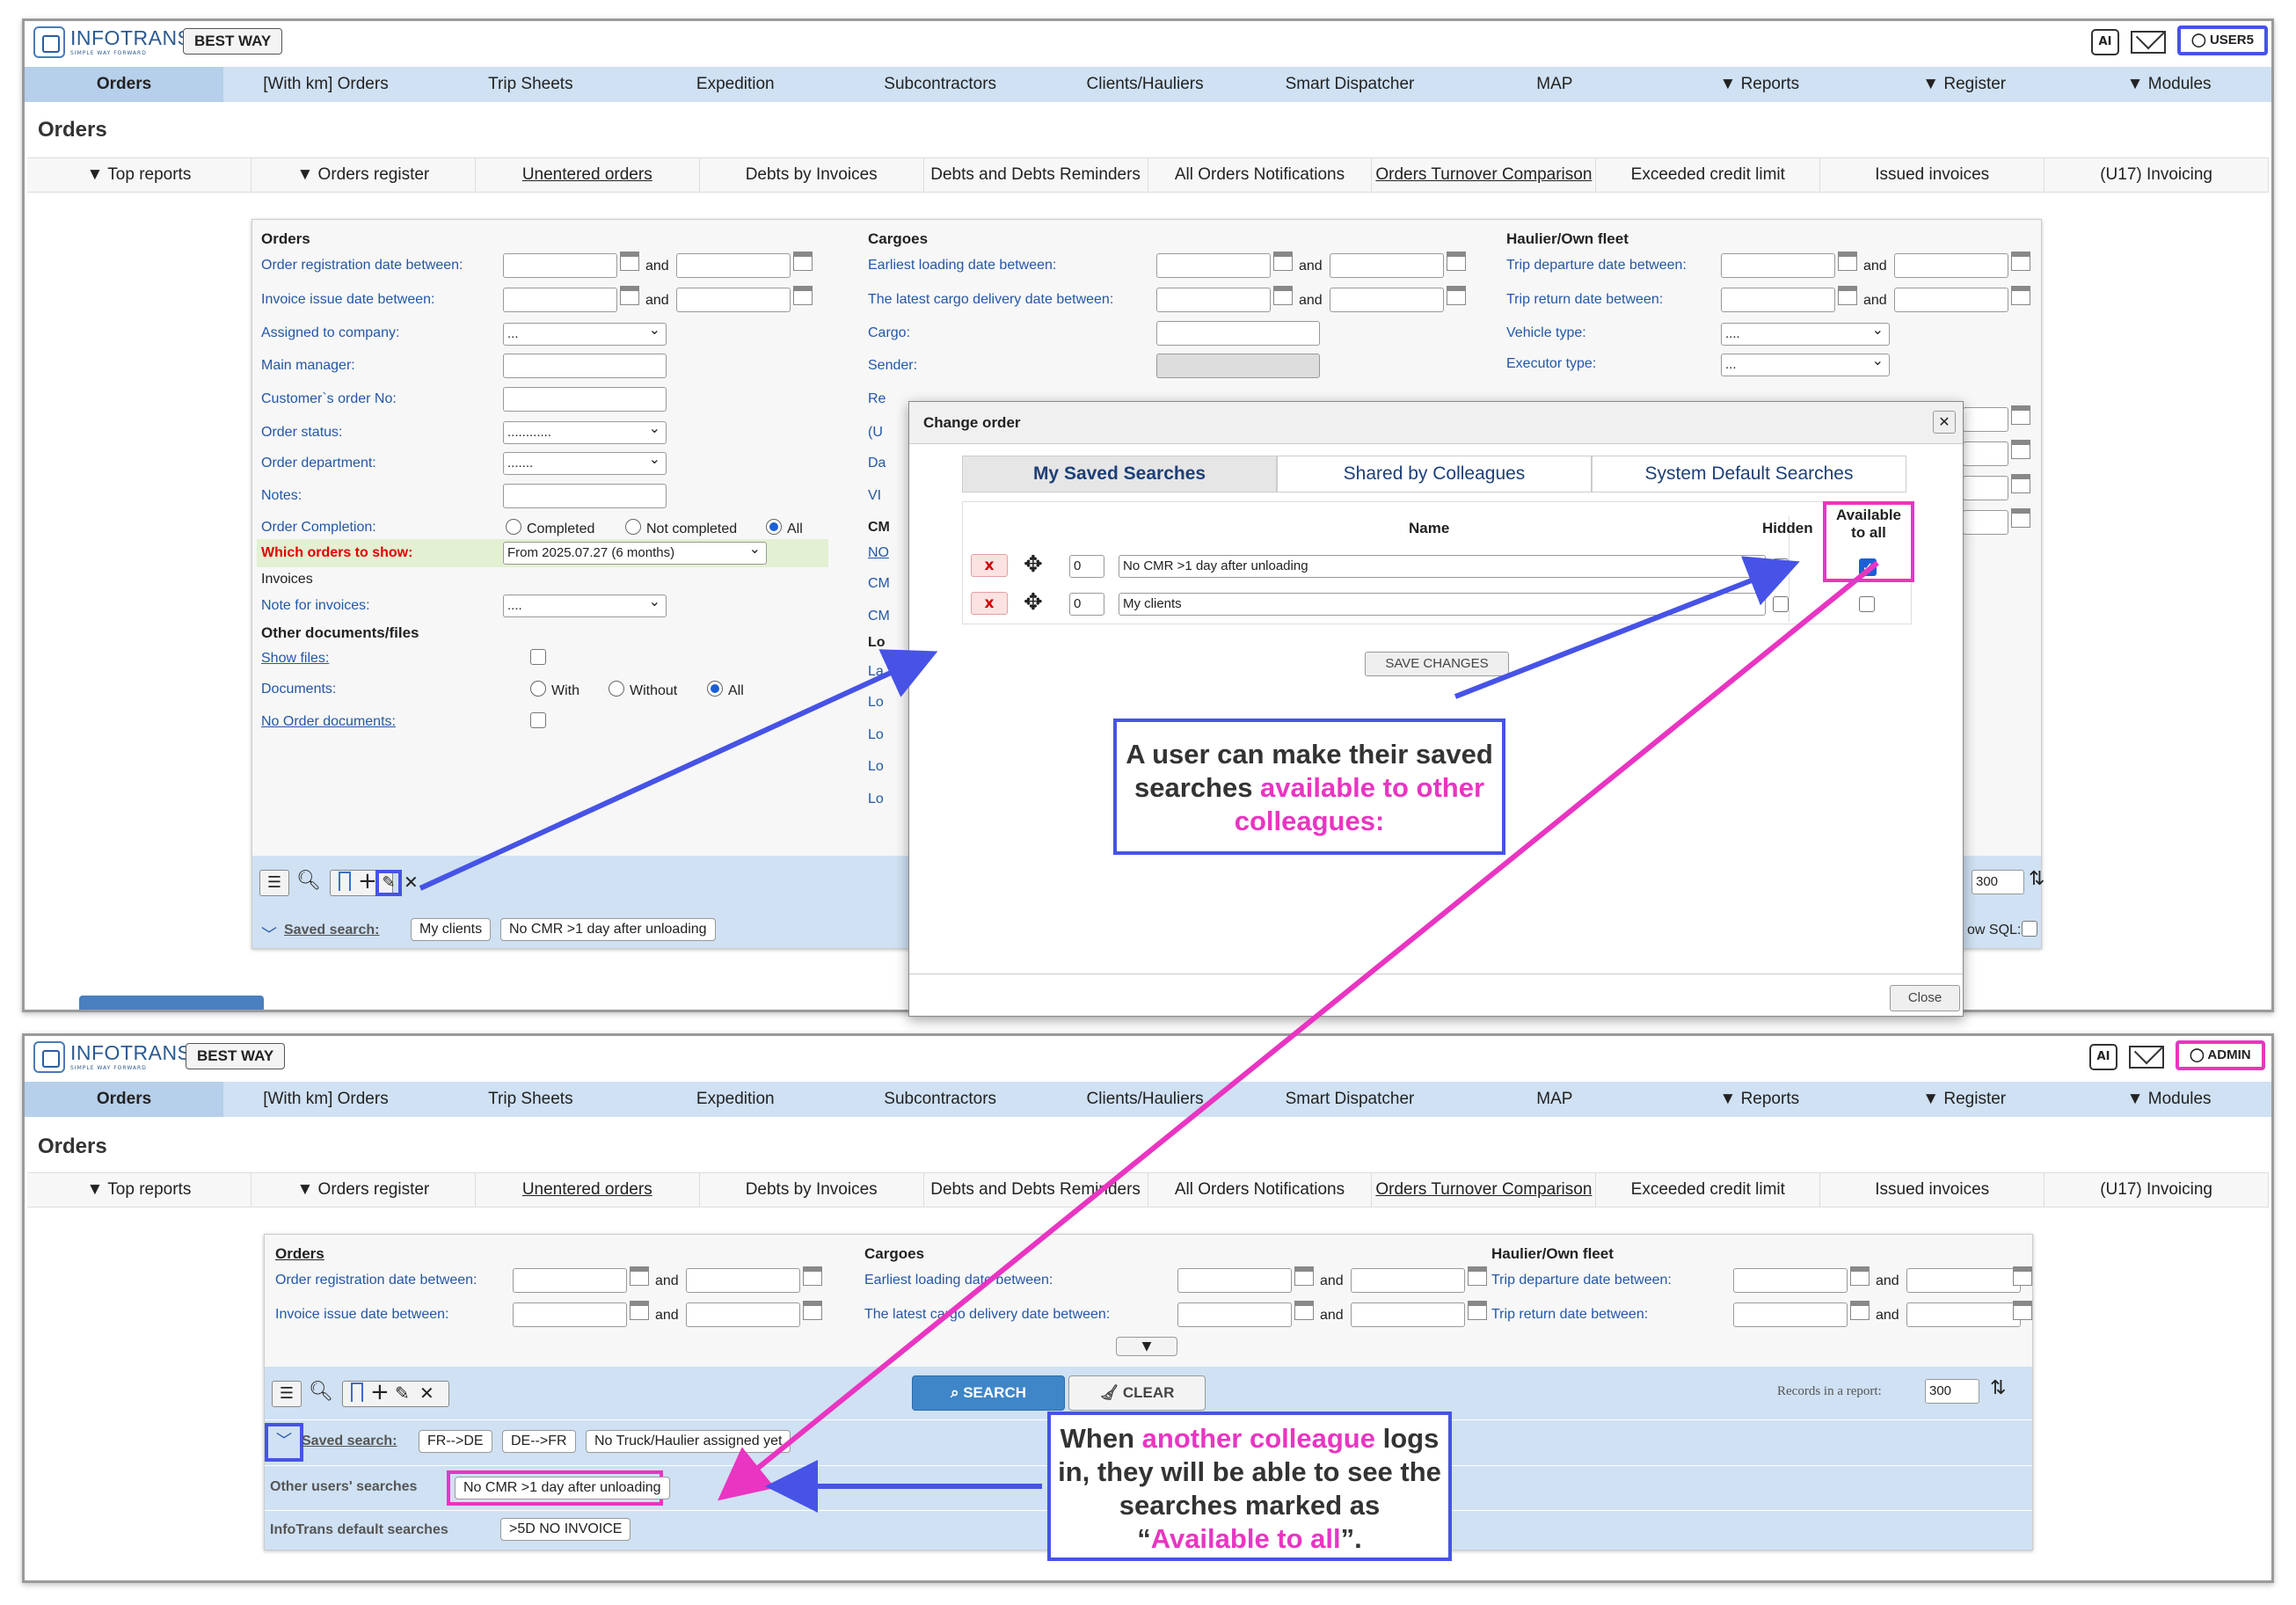 The height and width of the screenshot is (1605, 2296). I want to click on saved-chip-de-fr: DE-->FR, so click(539, 1442).